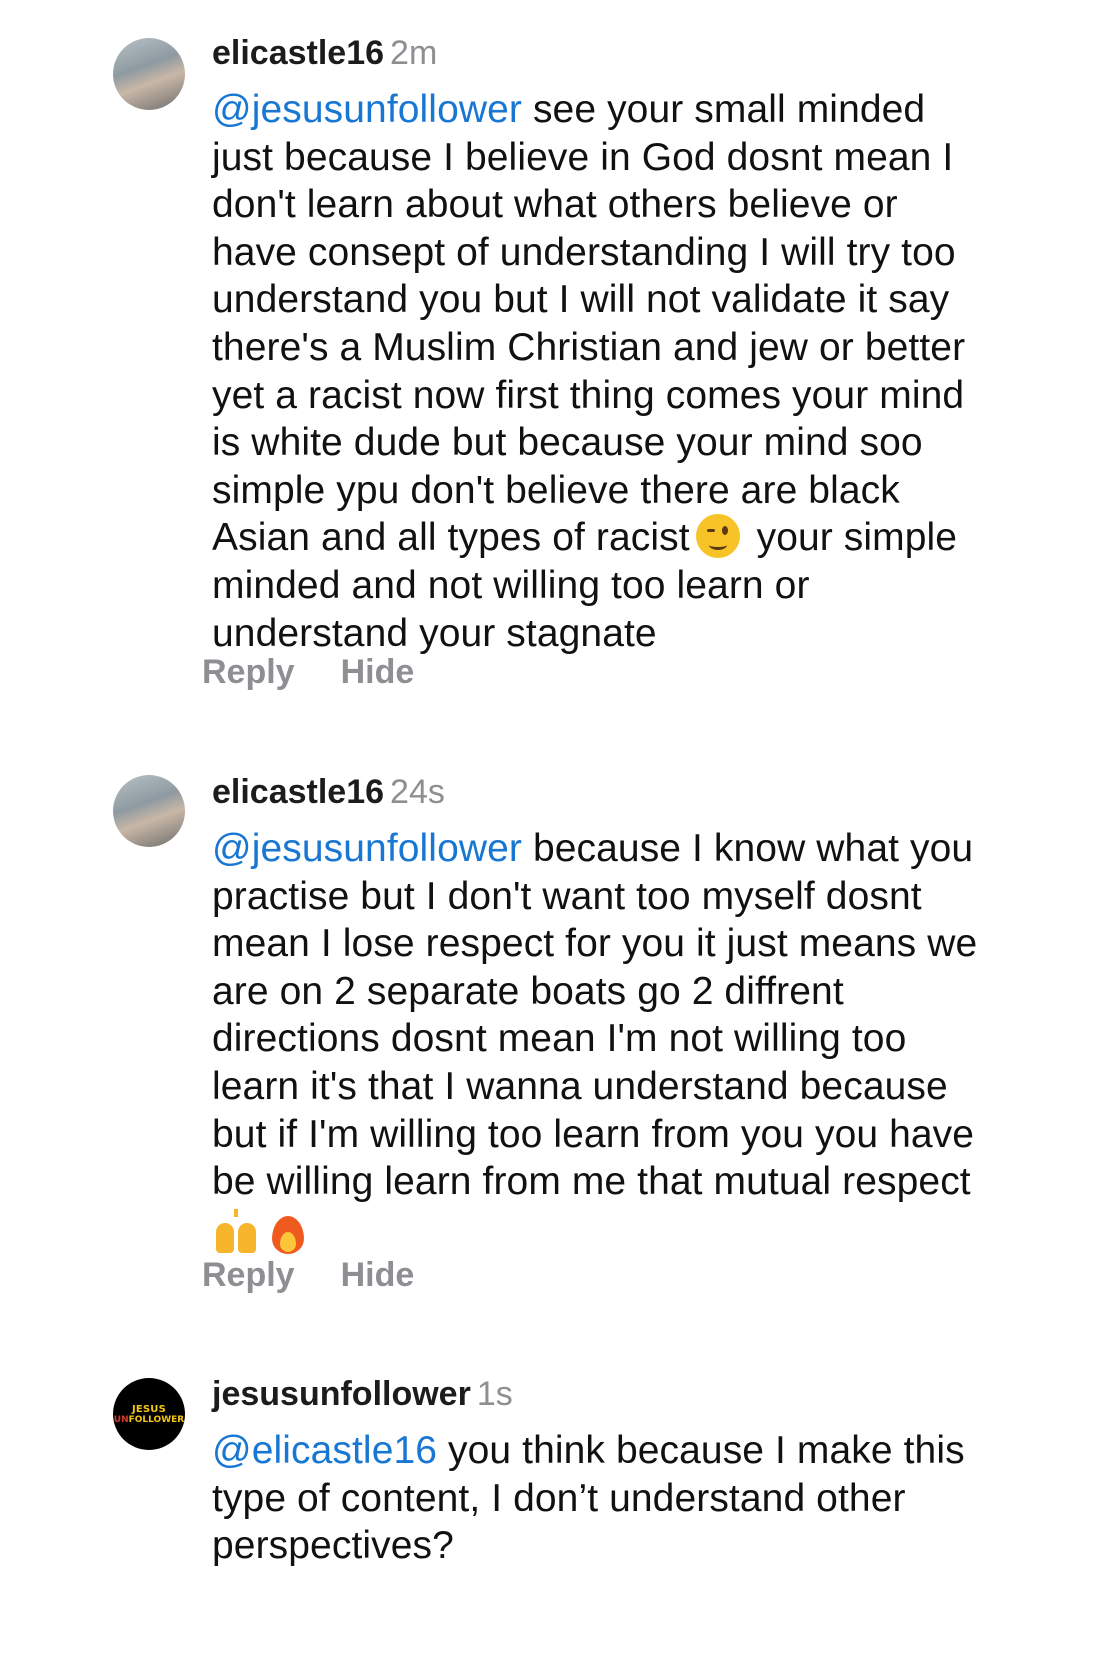  I want to click on brand-logo-line2: UNFOLLOWER, so click(149, 1419).